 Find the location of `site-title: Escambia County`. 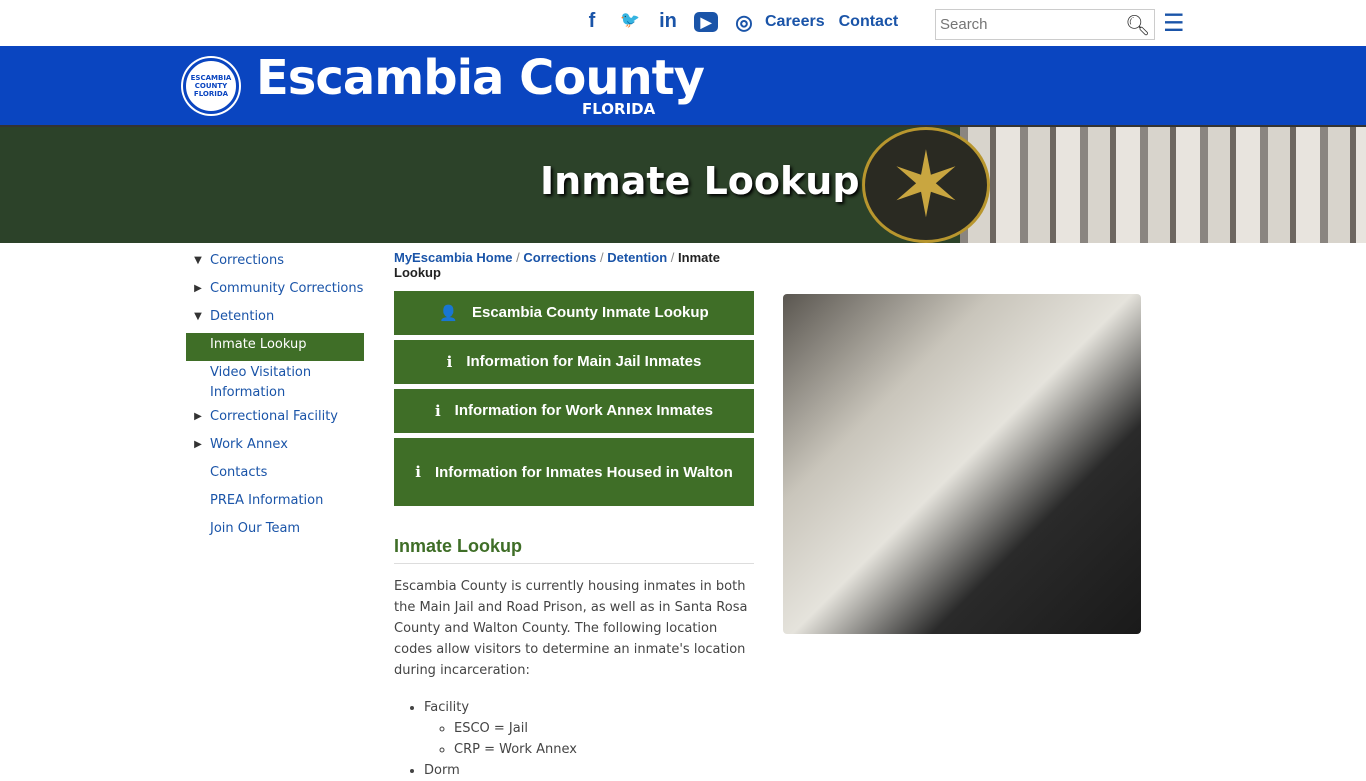

site-title: Escambia County is located at coordinates (480, 78).